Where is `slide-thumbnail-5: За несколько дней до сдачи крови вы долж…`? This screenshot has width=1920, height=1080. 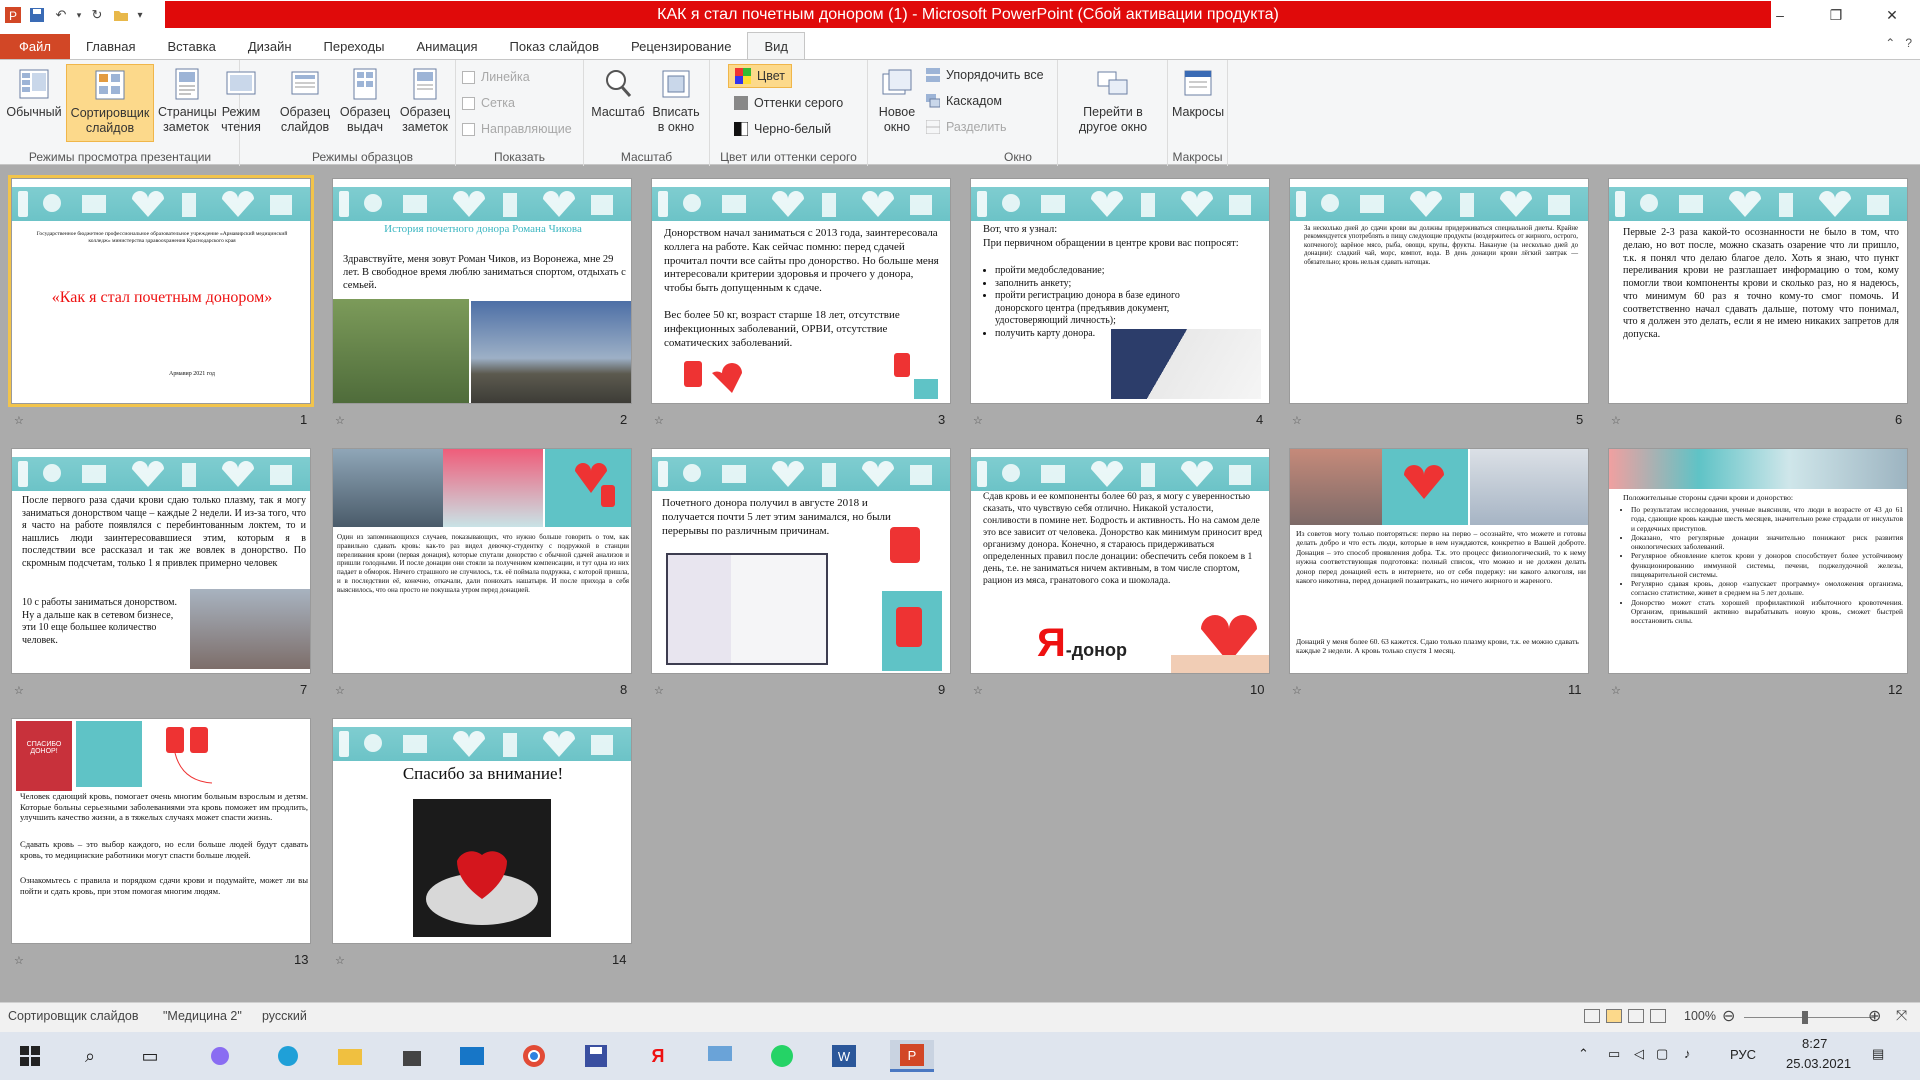
slide-thumbnail-5: За несколько дней до сдачи крови вы долж… is located at coordinates (1439, 291).